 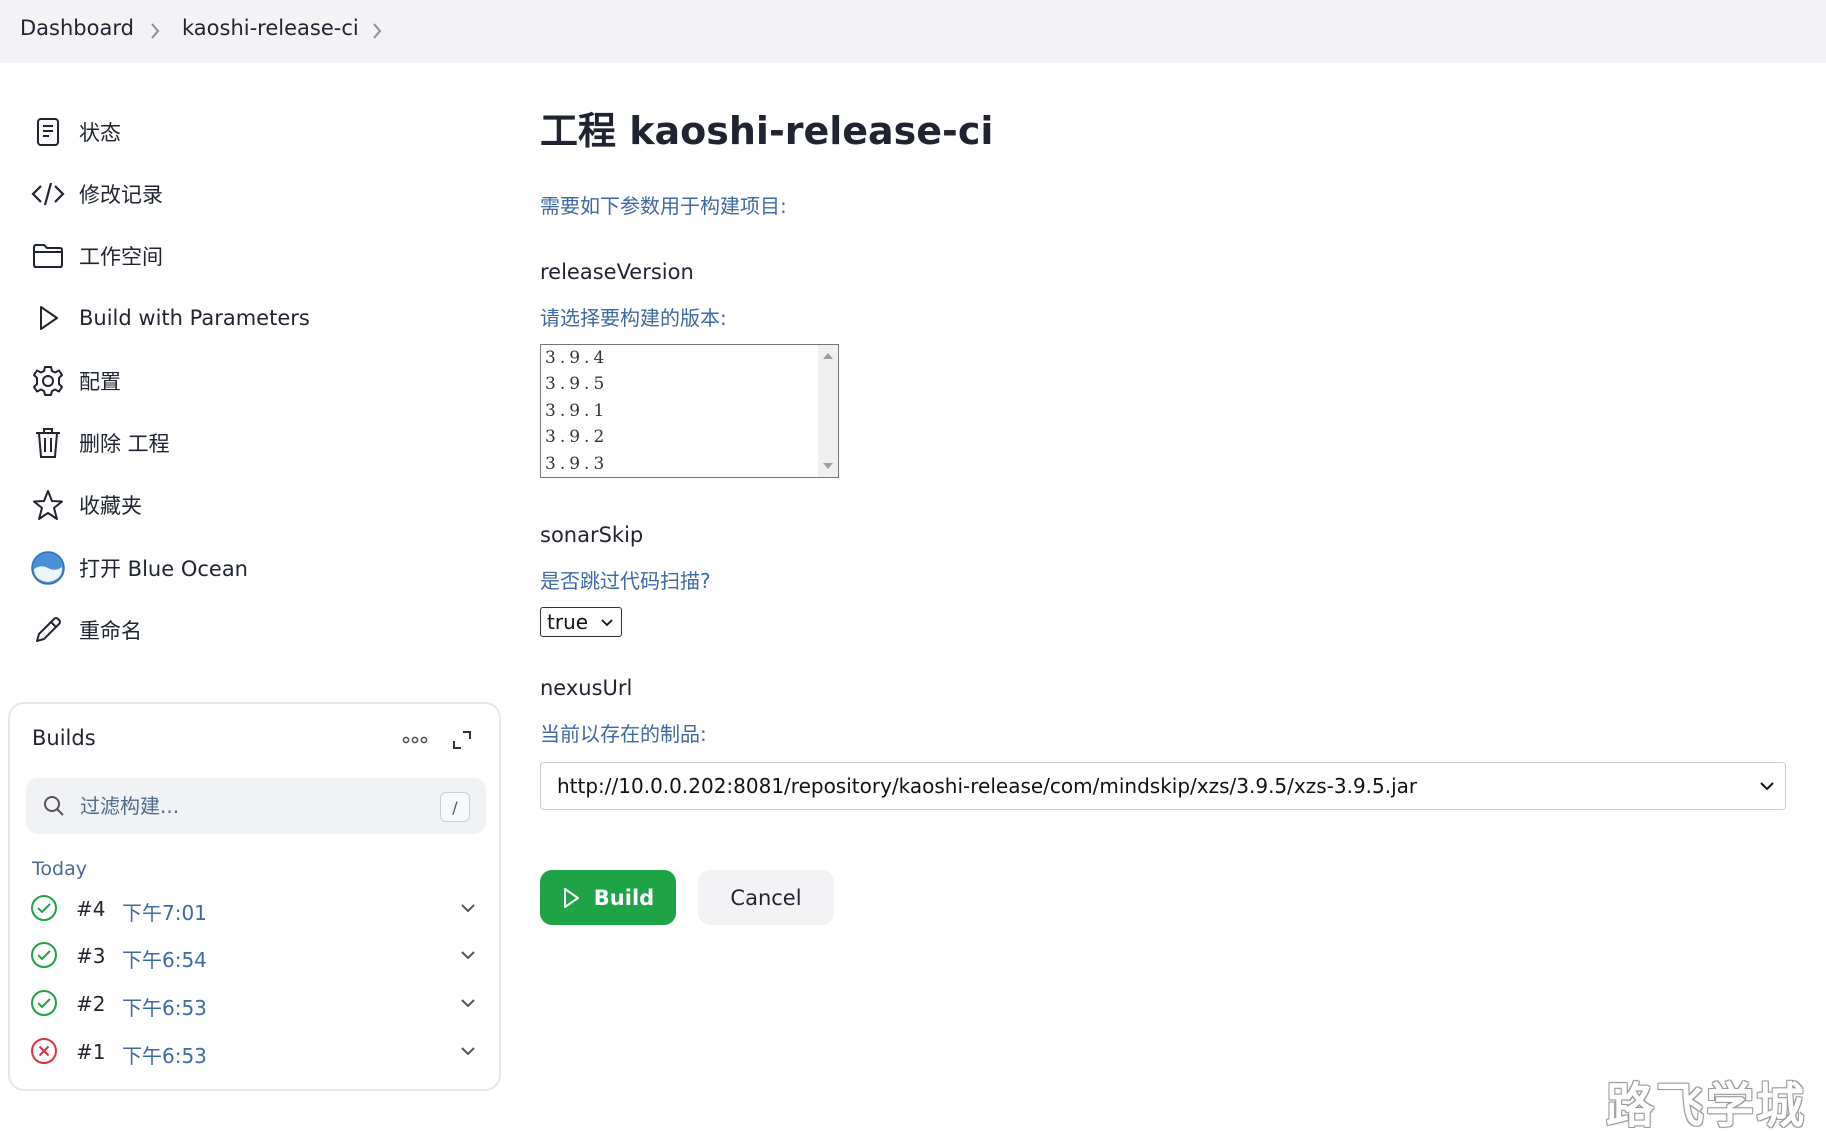 What do you see at coordinates (1706, 1104) in the screenshot?
I see `watermark: 路飞学城` at bounding box center [1706, 1104].